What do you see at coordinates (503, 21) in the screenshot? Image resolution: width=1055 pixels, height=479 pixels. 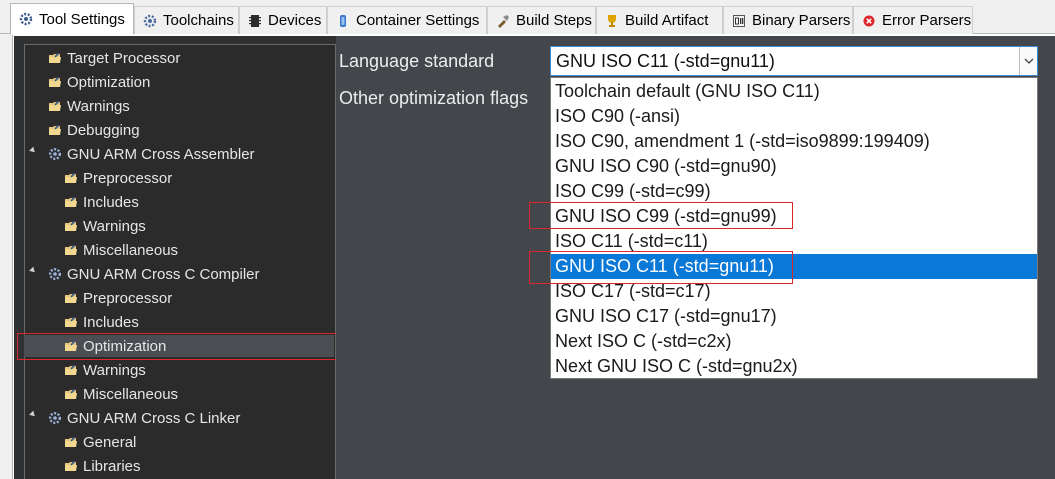 I see `build-steps-icon` at bounding box center [503, 21].